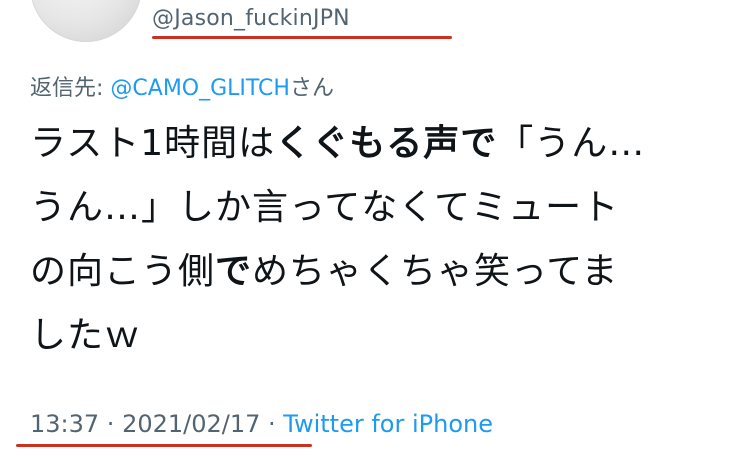 The image size is (750, 471). Describe the element at coordinates (234, 271) in the screenshot. I see `tweet-text-bold-segment: で` at that location.